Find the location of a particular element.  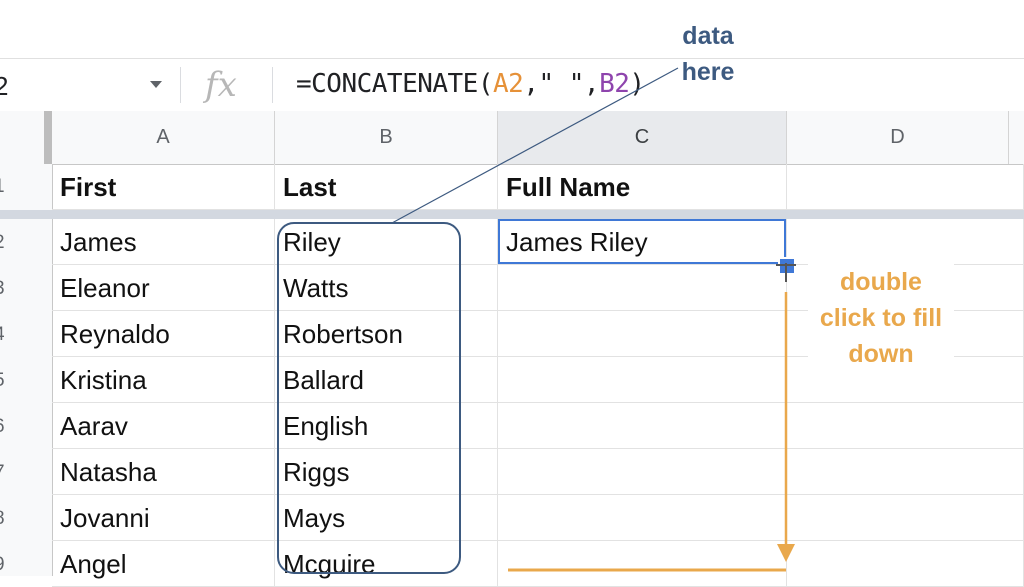

annotation-line: click to fill is located at coordinates (881, 318).